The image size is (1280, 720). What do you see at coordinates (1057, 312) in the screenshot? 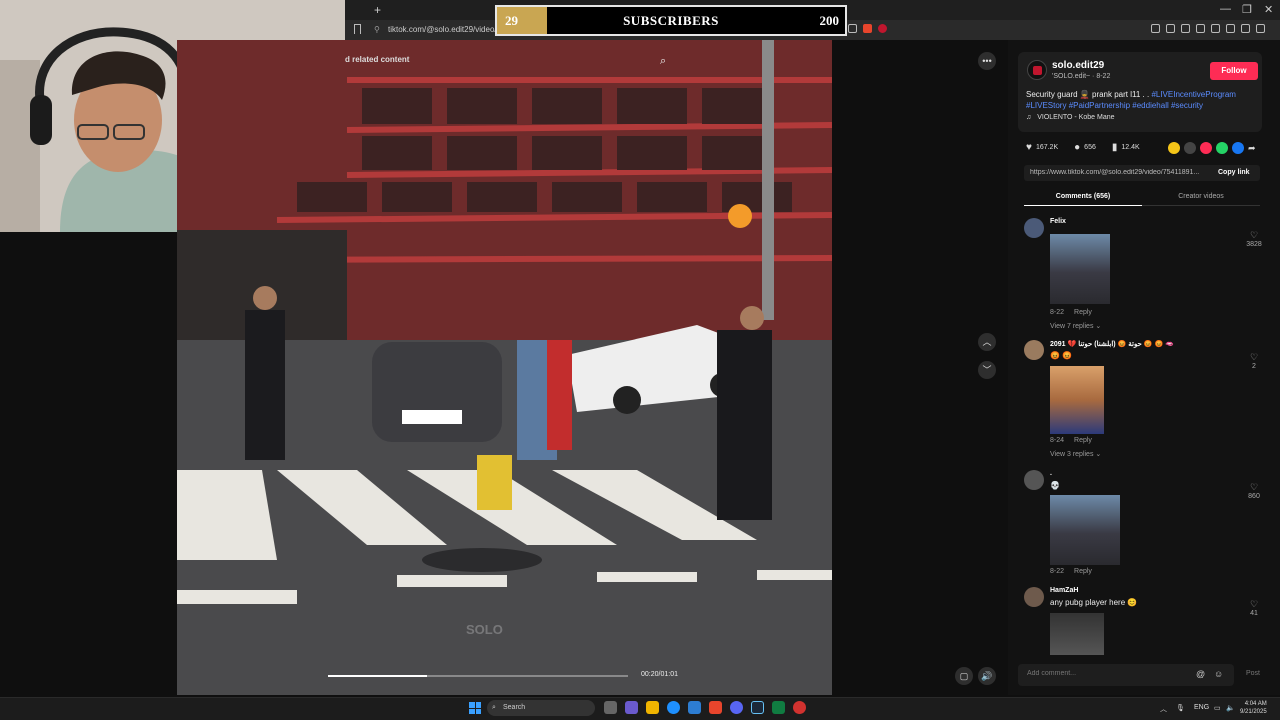
I see `comment-date: 8-22` at bounding box center [1057, 312].